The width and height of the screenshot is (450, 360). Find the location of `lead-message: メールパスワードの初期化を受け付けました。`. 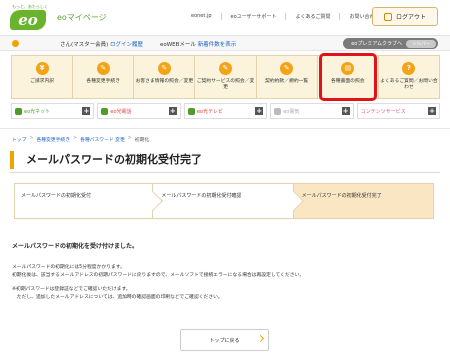

lead-message: メールパスワードの初期化を受け付けました。 is located at coordinates (75, 246).